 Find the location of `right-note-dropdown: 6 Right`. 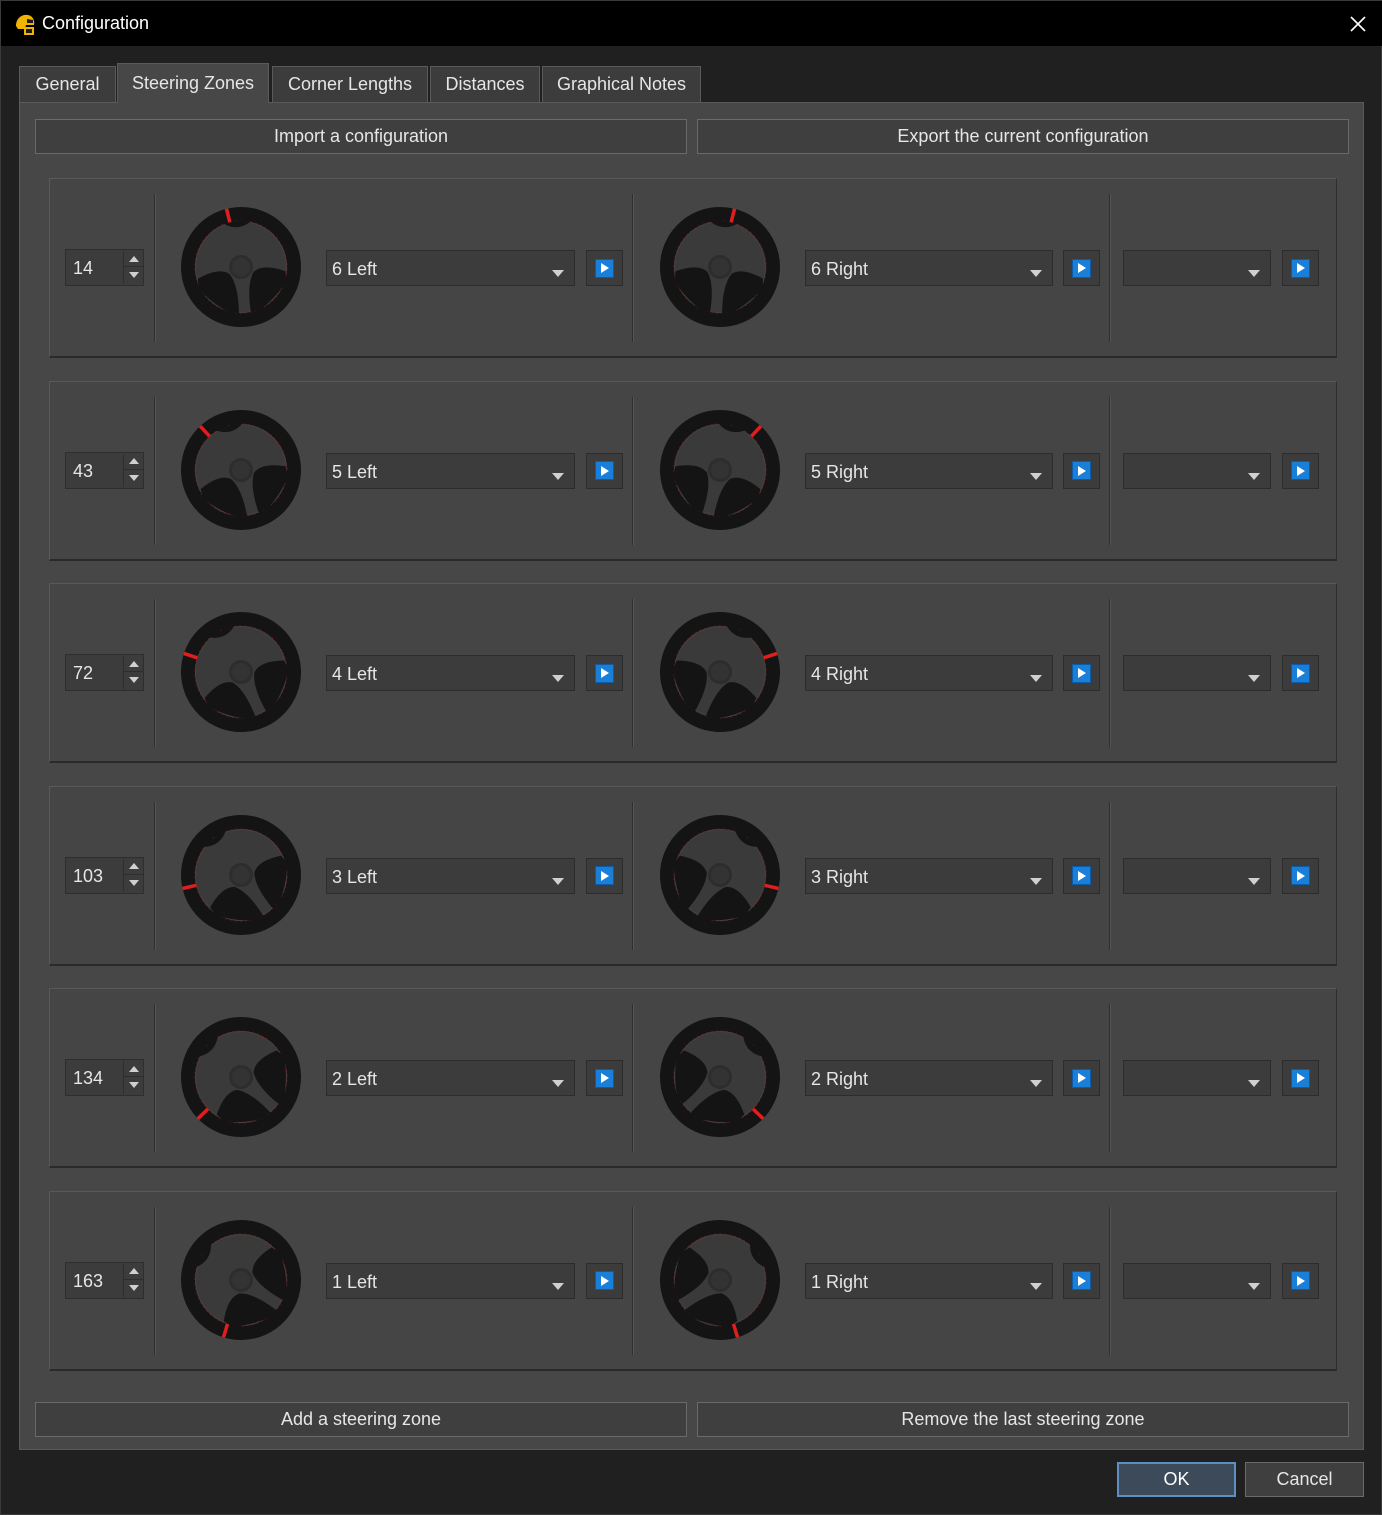

right-note-dropdown: 6 Right is located at coordinates (929, 268).